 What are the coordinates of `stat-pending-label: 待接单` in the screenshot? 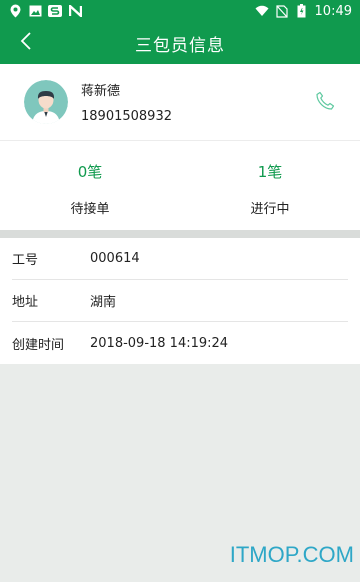 It's located at (90, 209).